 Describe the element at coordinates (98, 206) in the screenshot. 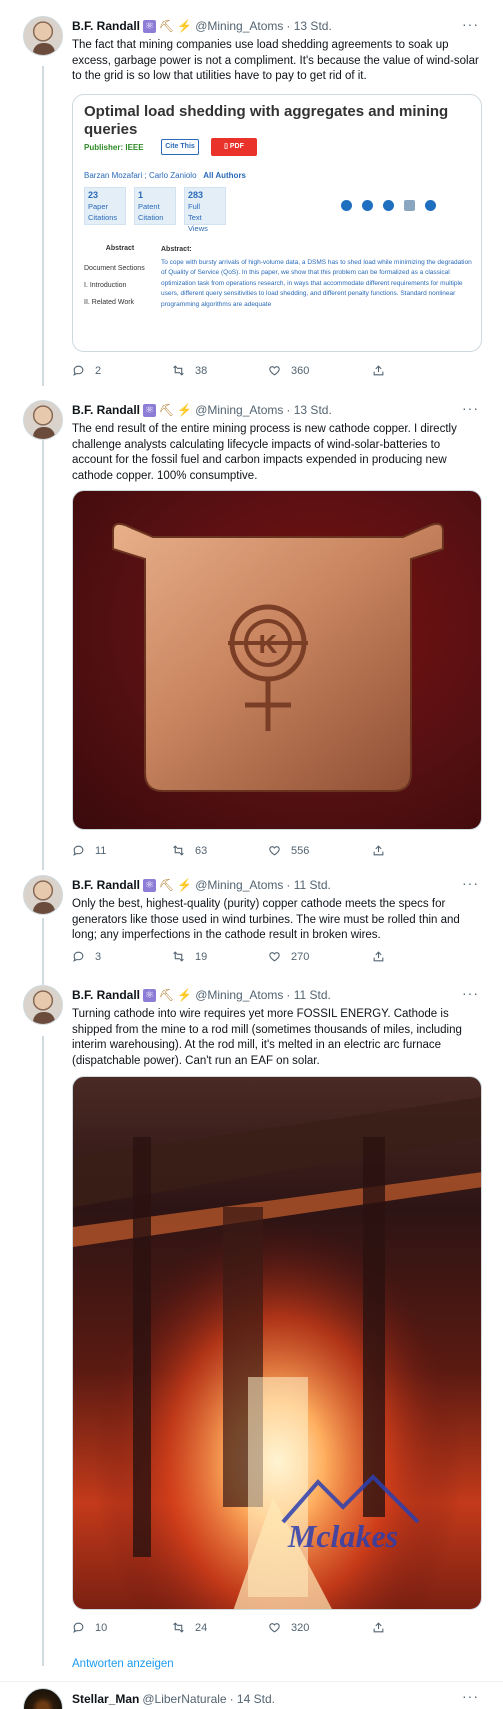

I see `metric-label: Paper` at that location.